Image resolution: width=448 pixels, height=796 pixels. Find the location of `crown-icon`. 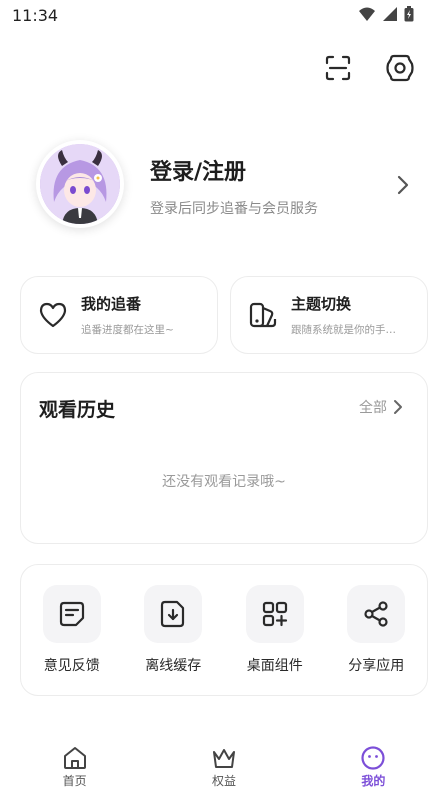

crown-icon is located at coordinates (223, 758).